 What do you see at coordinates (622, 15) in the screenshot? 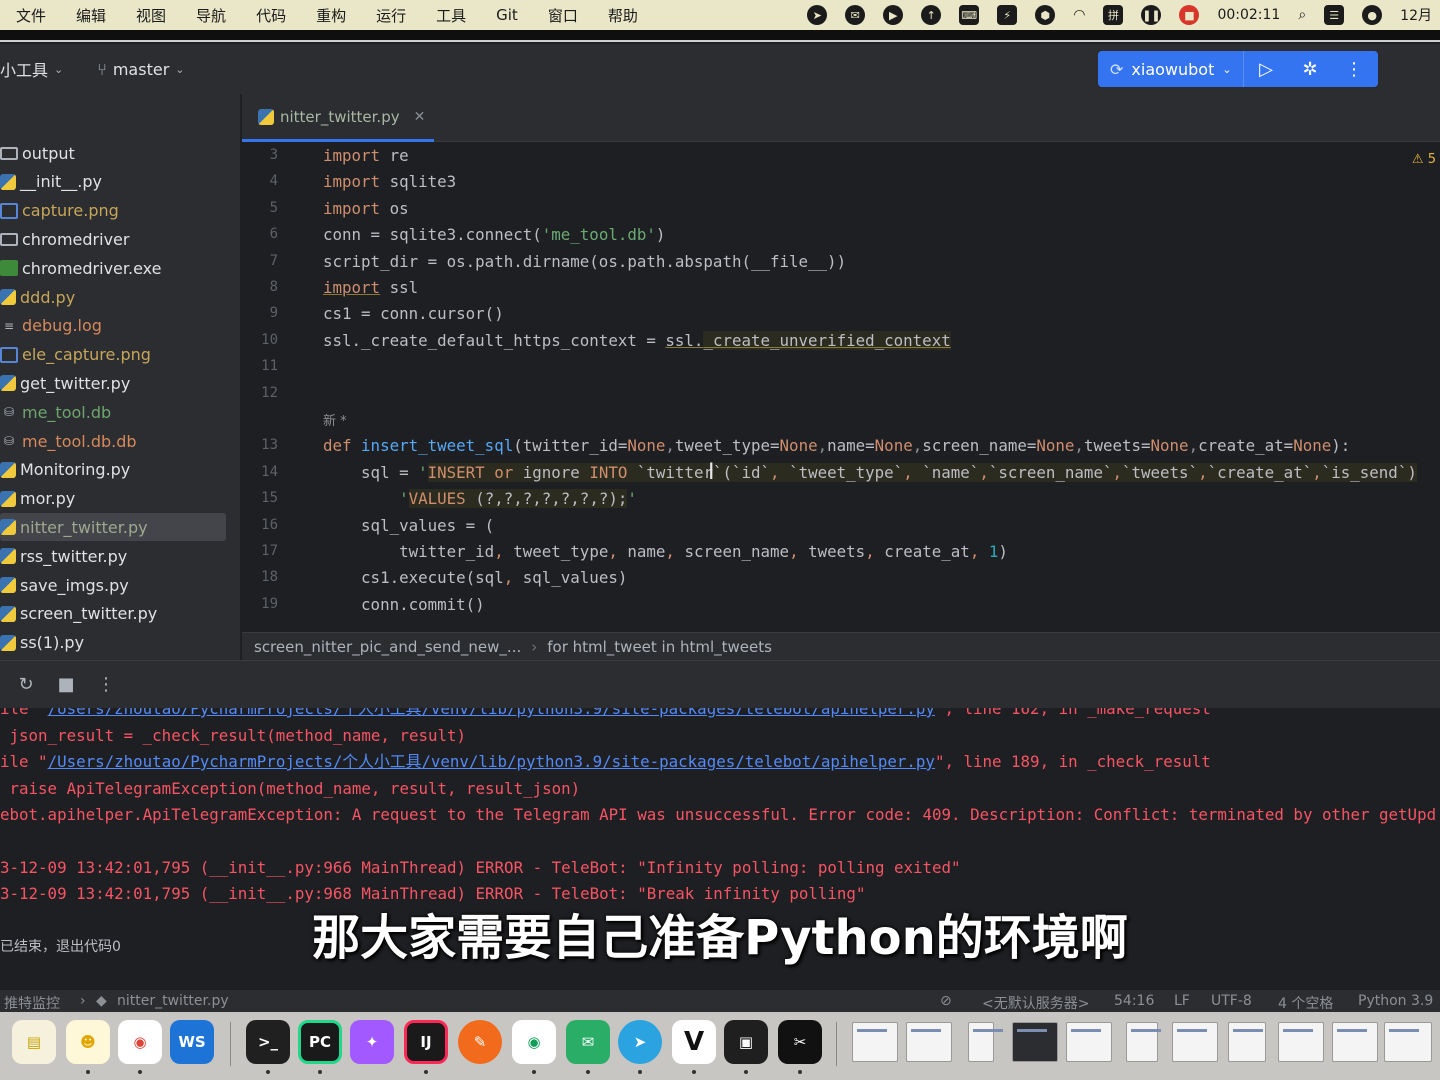
I see `menu-help: 帮助` at bounding box center [622, 15].